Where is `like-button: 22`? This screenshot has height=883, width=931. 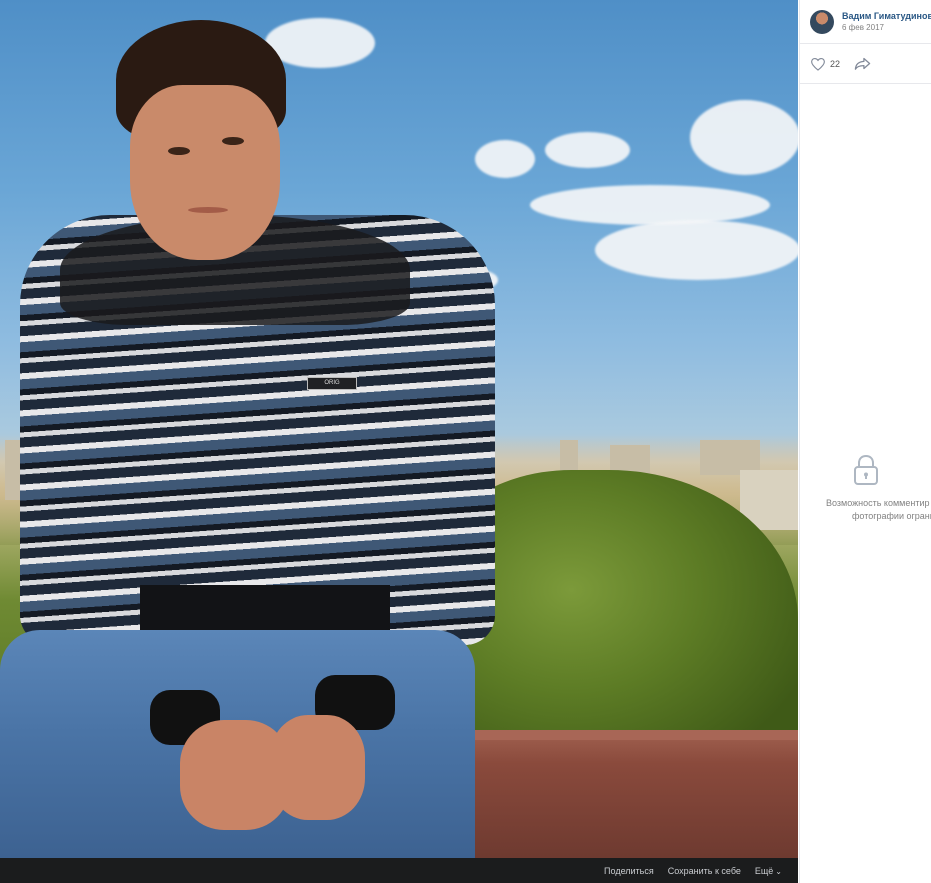
like-button: 22 is located at coordinates (825, 64).